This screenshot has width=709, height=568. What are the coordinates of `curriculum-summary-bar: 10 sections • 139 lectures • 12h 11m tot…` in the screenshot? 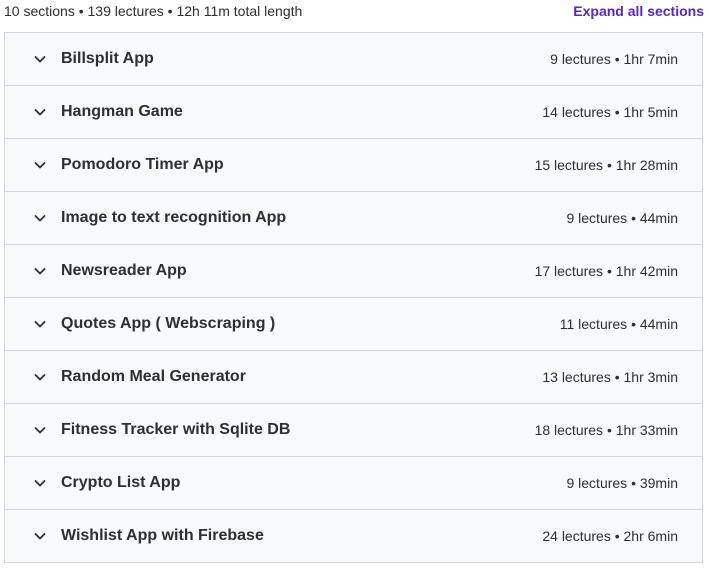 It's located at (354, 12).